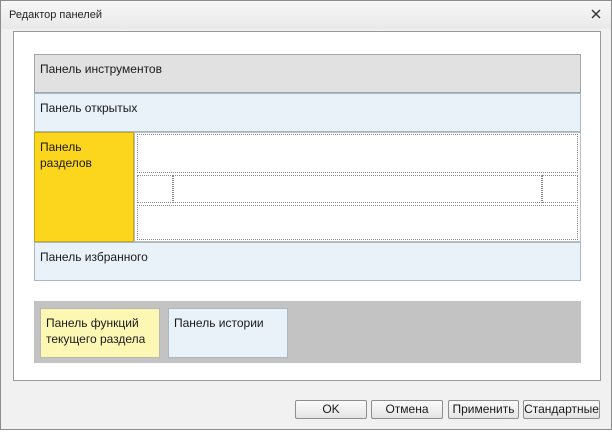 The height and width of the screenshot is (432, 612). I want to click on history-panel: Панель истории, so click(228, 333).